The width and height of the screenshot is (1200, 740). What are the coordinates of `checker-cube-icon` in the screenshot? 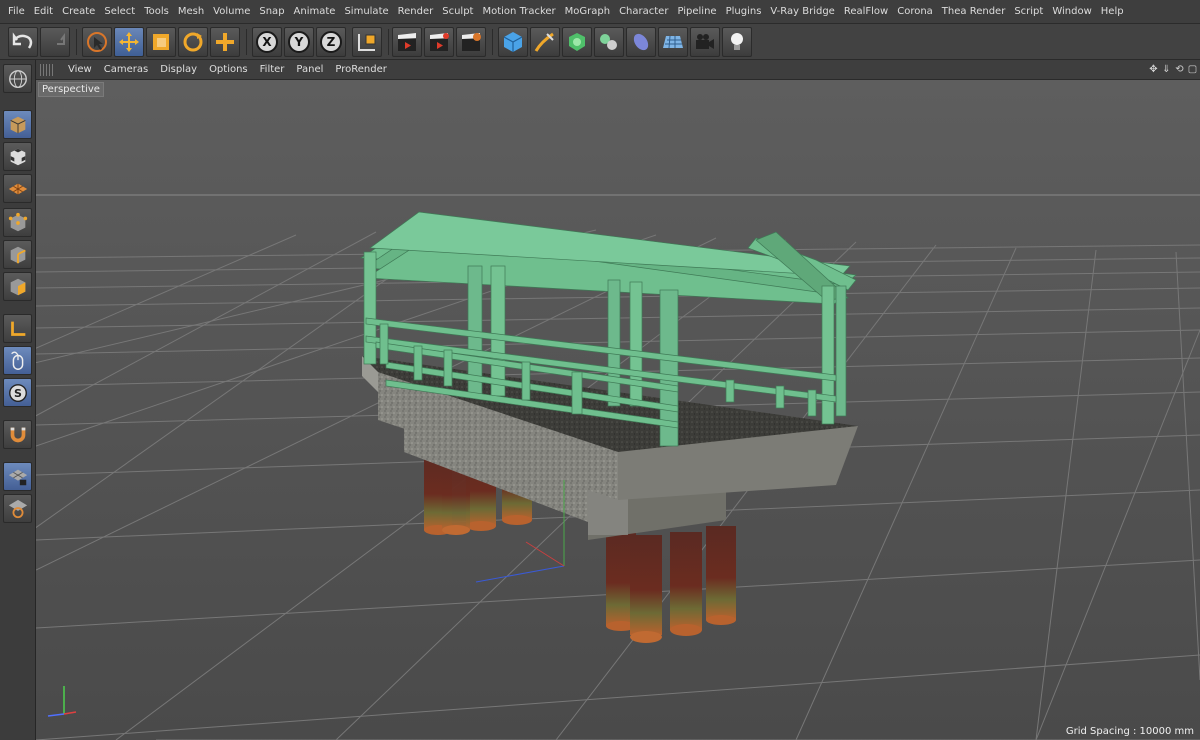 It's located at (17, 156).